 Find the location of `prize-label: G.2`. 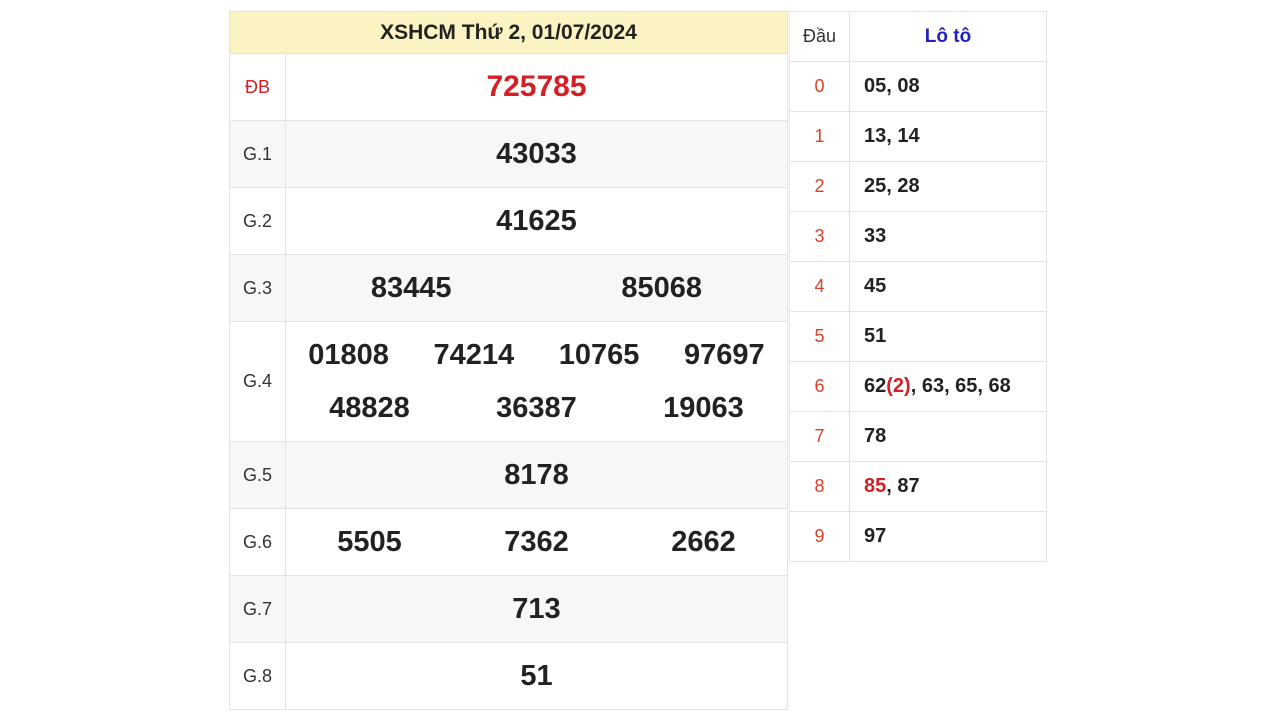

prize-label: G.2 is located at coordinates (257, 221).